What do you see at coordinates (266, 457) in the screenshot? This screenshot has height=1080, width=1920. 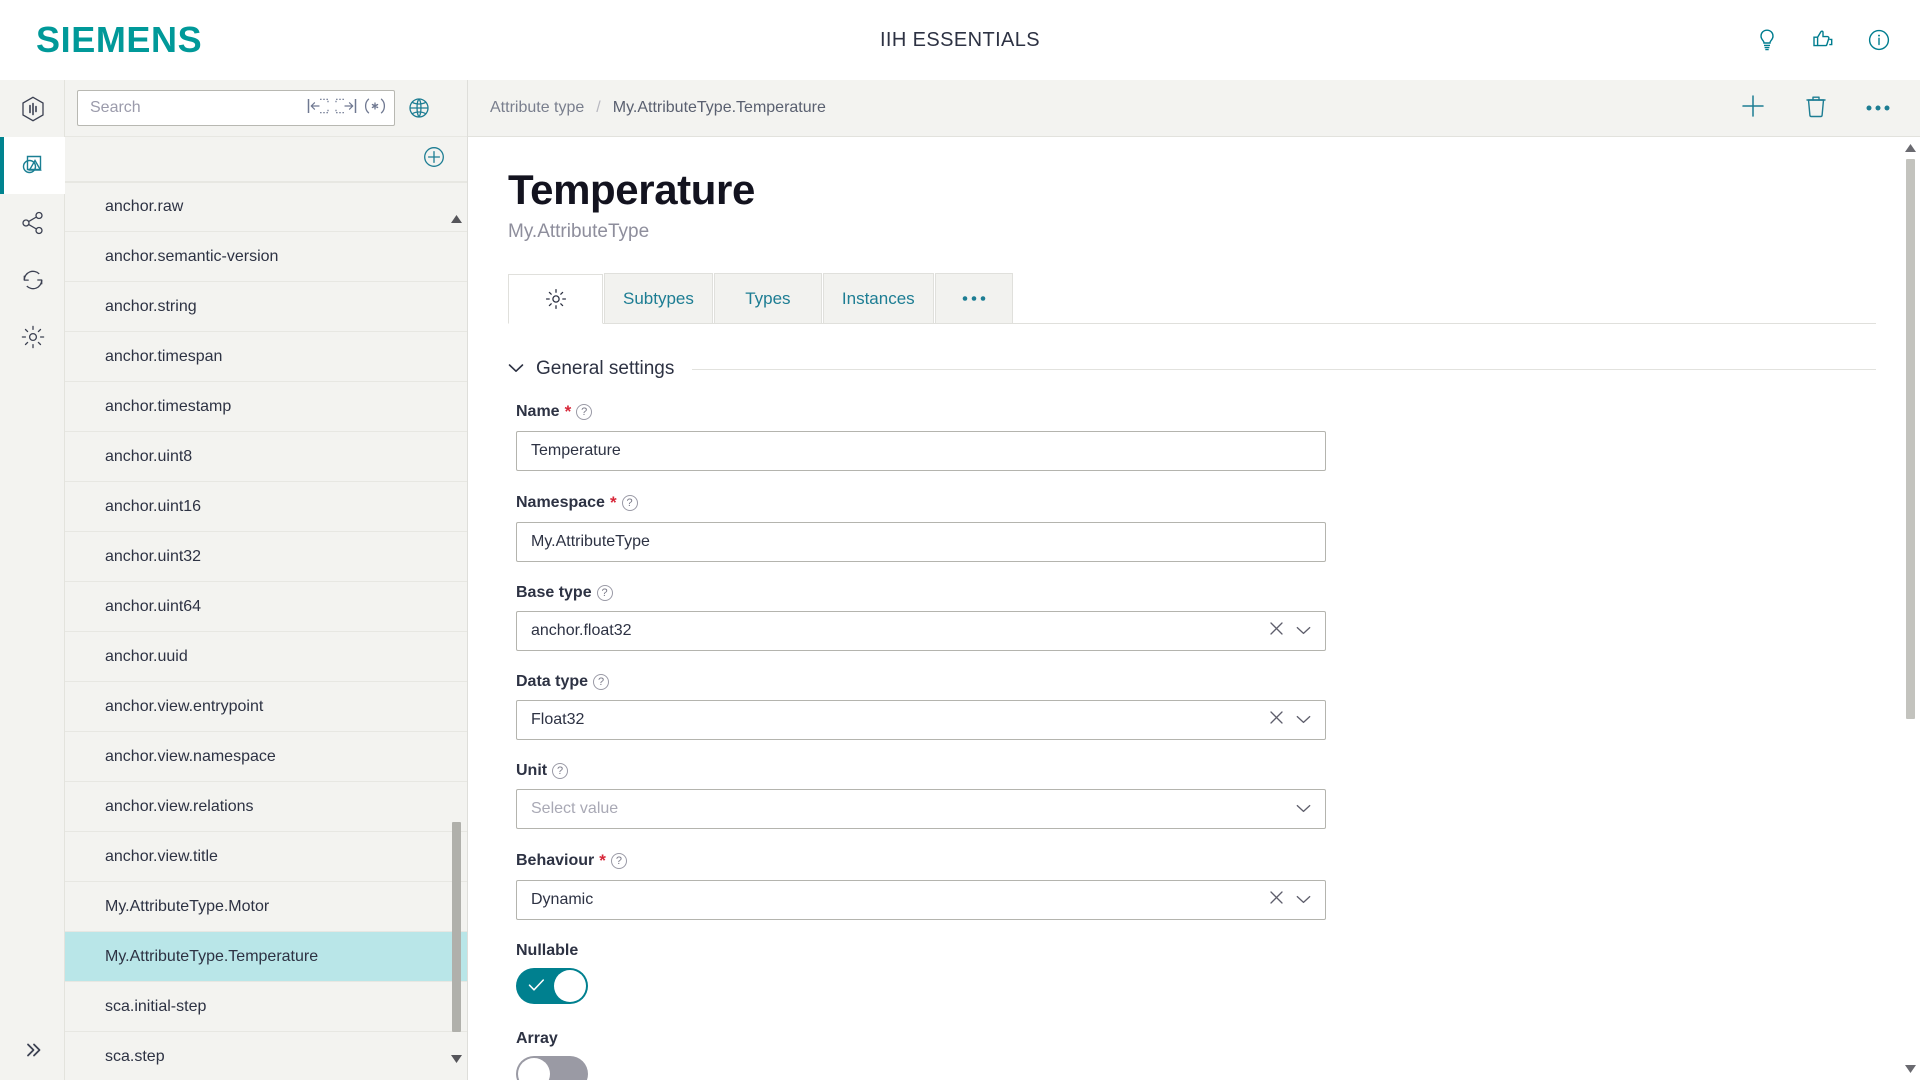 I see `list-item: anchor.uint8` at bounding box center [266, 457].